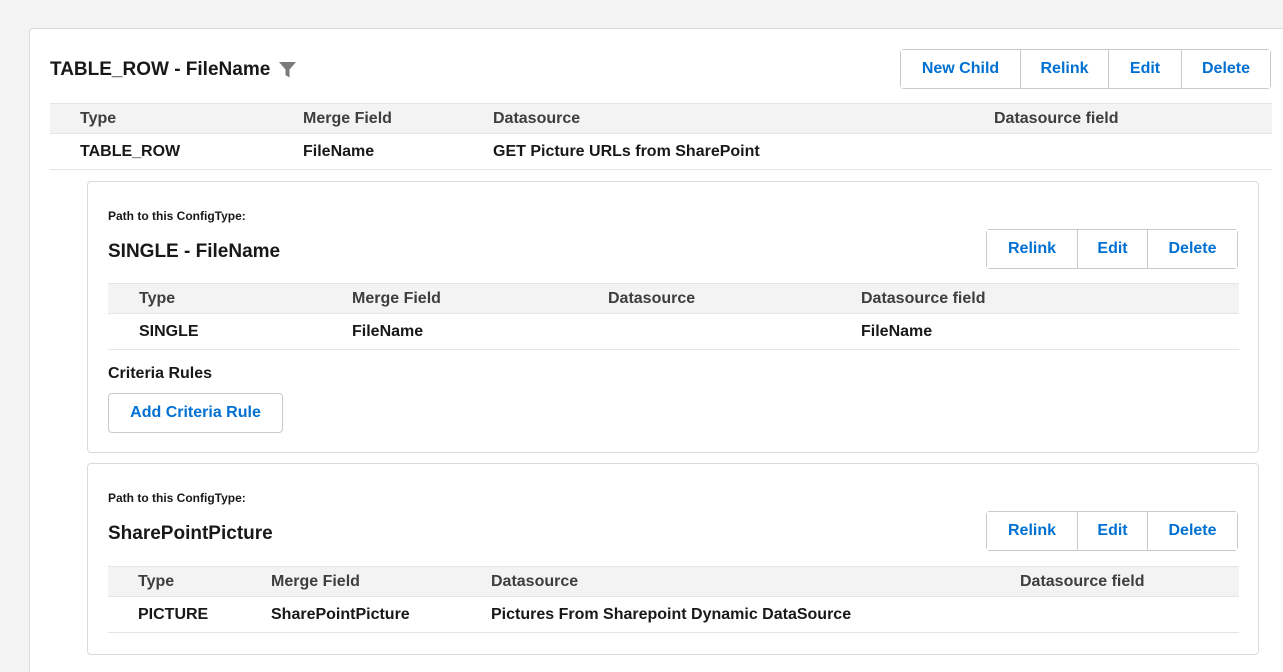 This screenshot has height=672, width=1283. What do you see at coordinates (190, 533) in the screenshot?
I see `child-title: SharePointPicture` at bounding box center [190, 533].